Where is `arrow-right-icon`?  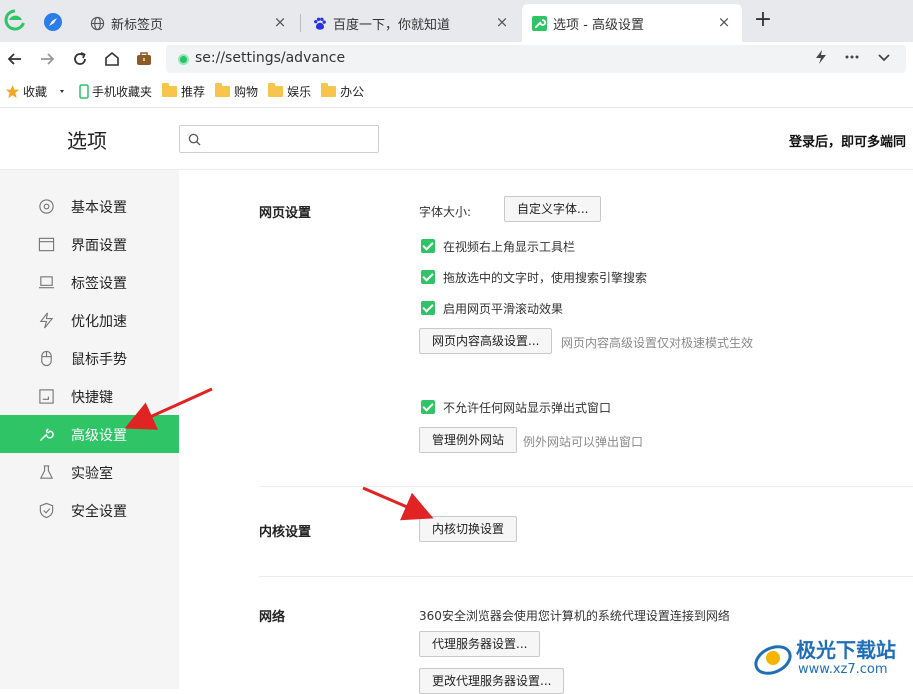 arrow-right-icon is located at coordinates (48, 59).